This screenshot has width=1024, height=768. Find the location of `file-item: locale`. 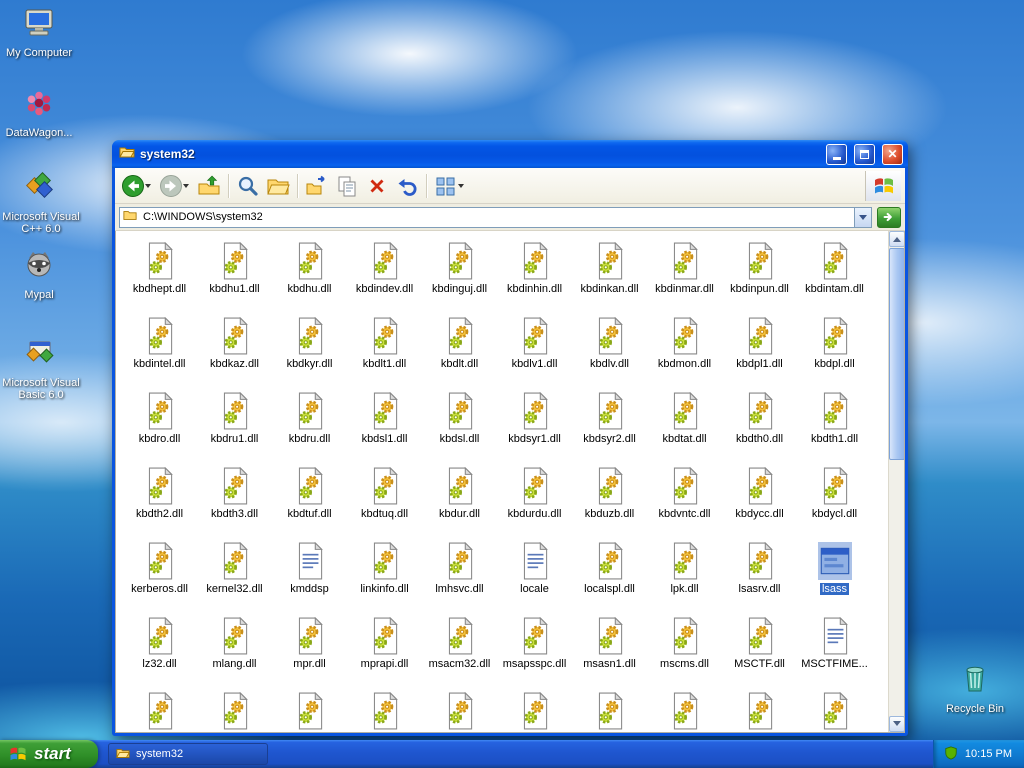

file-item: locale is located at coordinates (534, 574).